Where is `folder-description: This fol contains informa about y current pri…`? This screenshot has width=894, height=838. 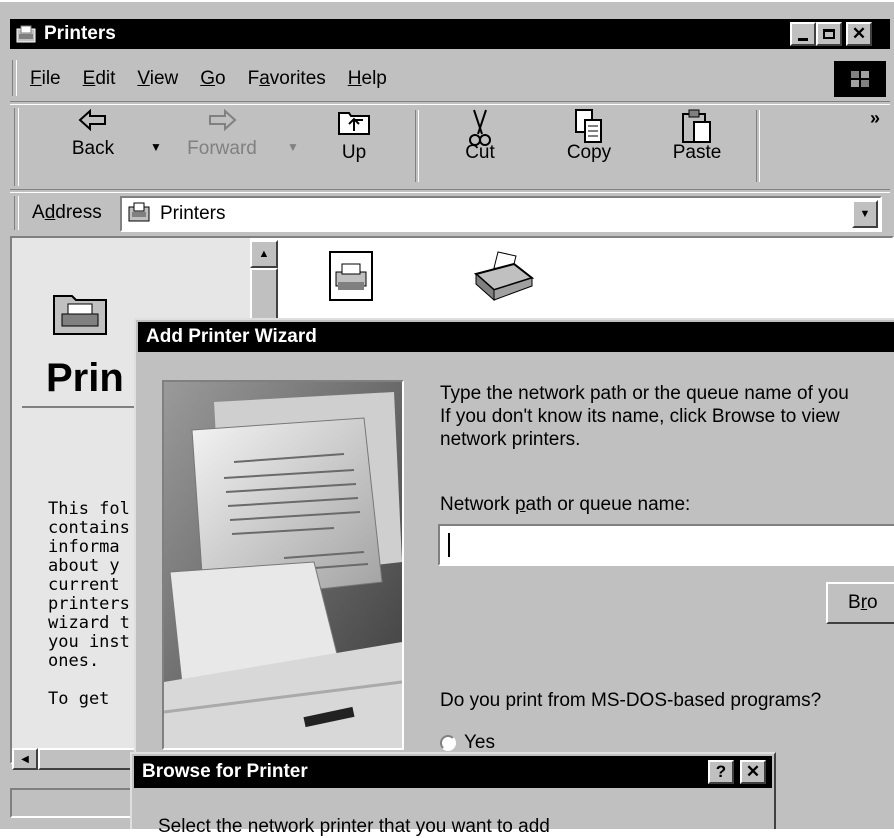 folder-description: This fol contains informa about y current pri… is located at coordinates (89, 604).